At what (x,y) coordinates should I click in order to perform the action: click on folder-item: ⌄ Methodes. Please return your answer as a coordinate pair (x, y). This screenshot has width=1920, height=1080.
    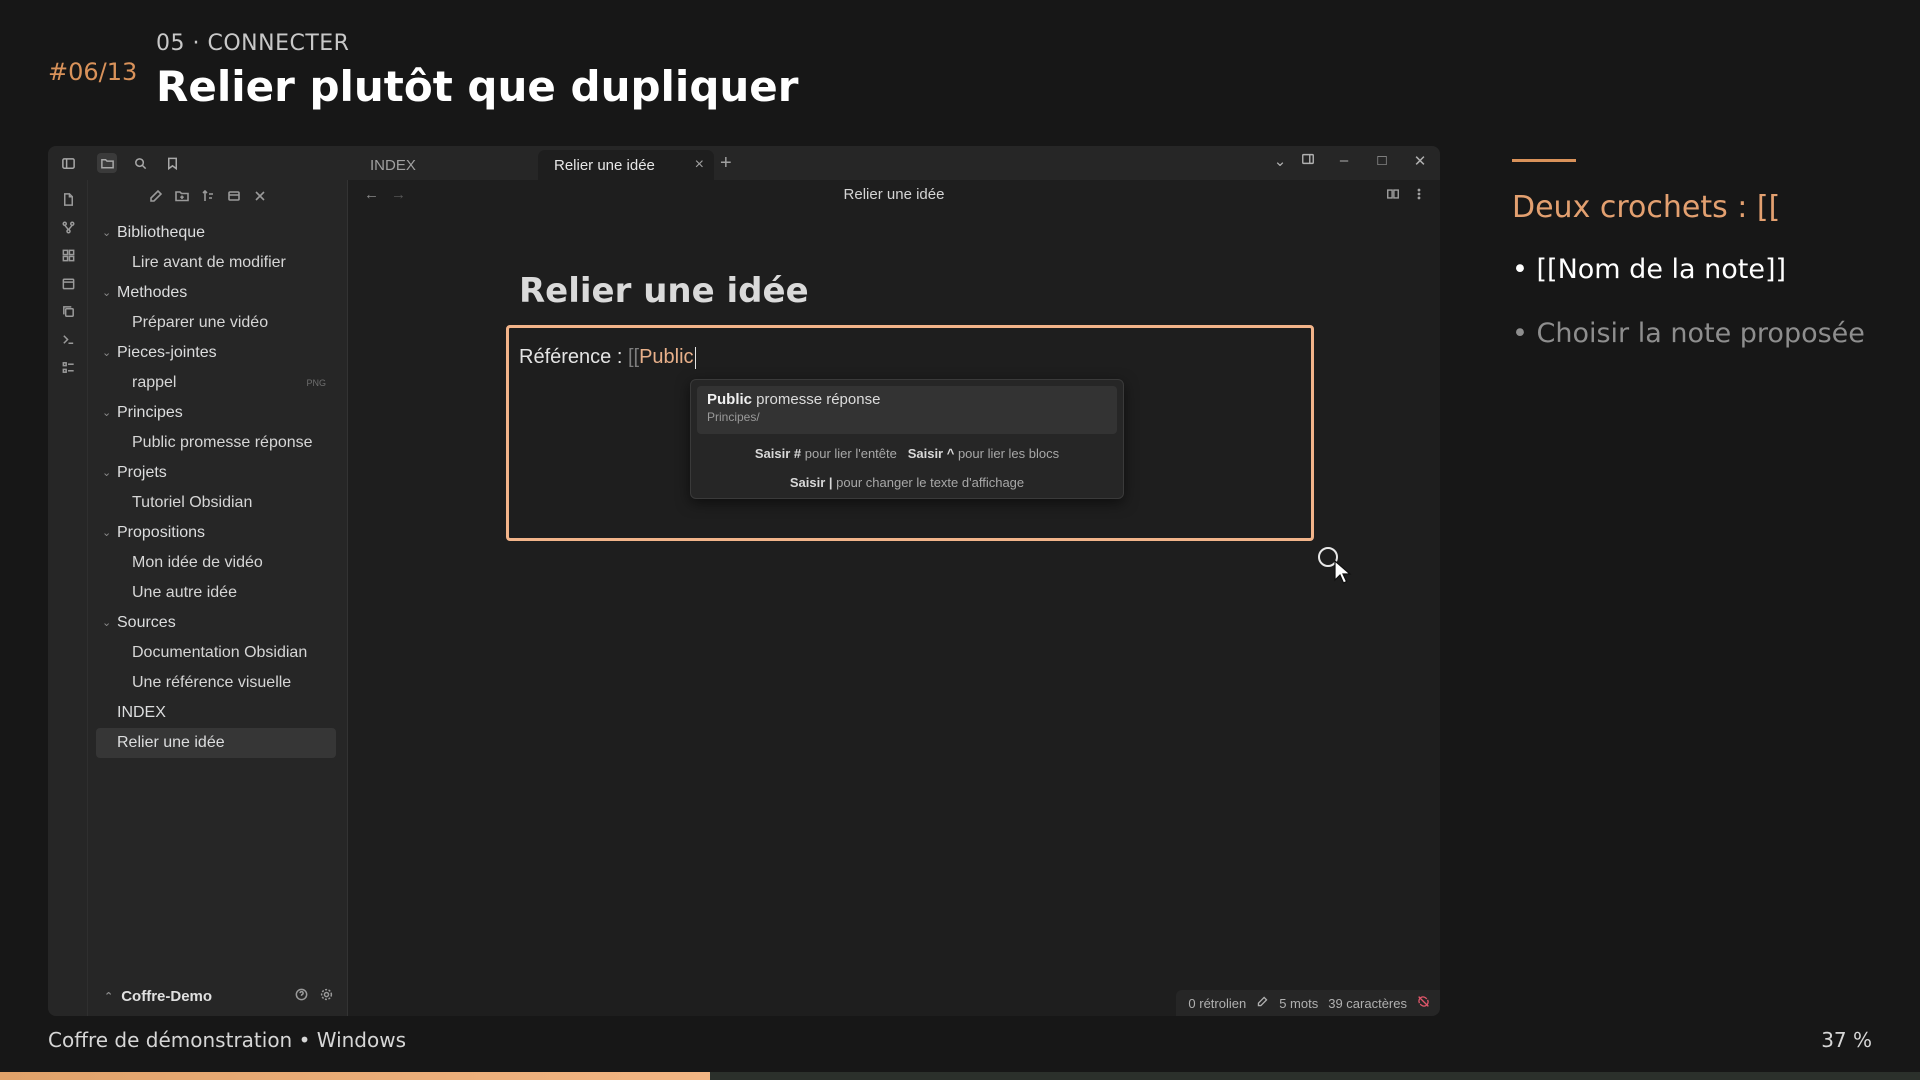
    Looking at the image, I should click on (216, 293).